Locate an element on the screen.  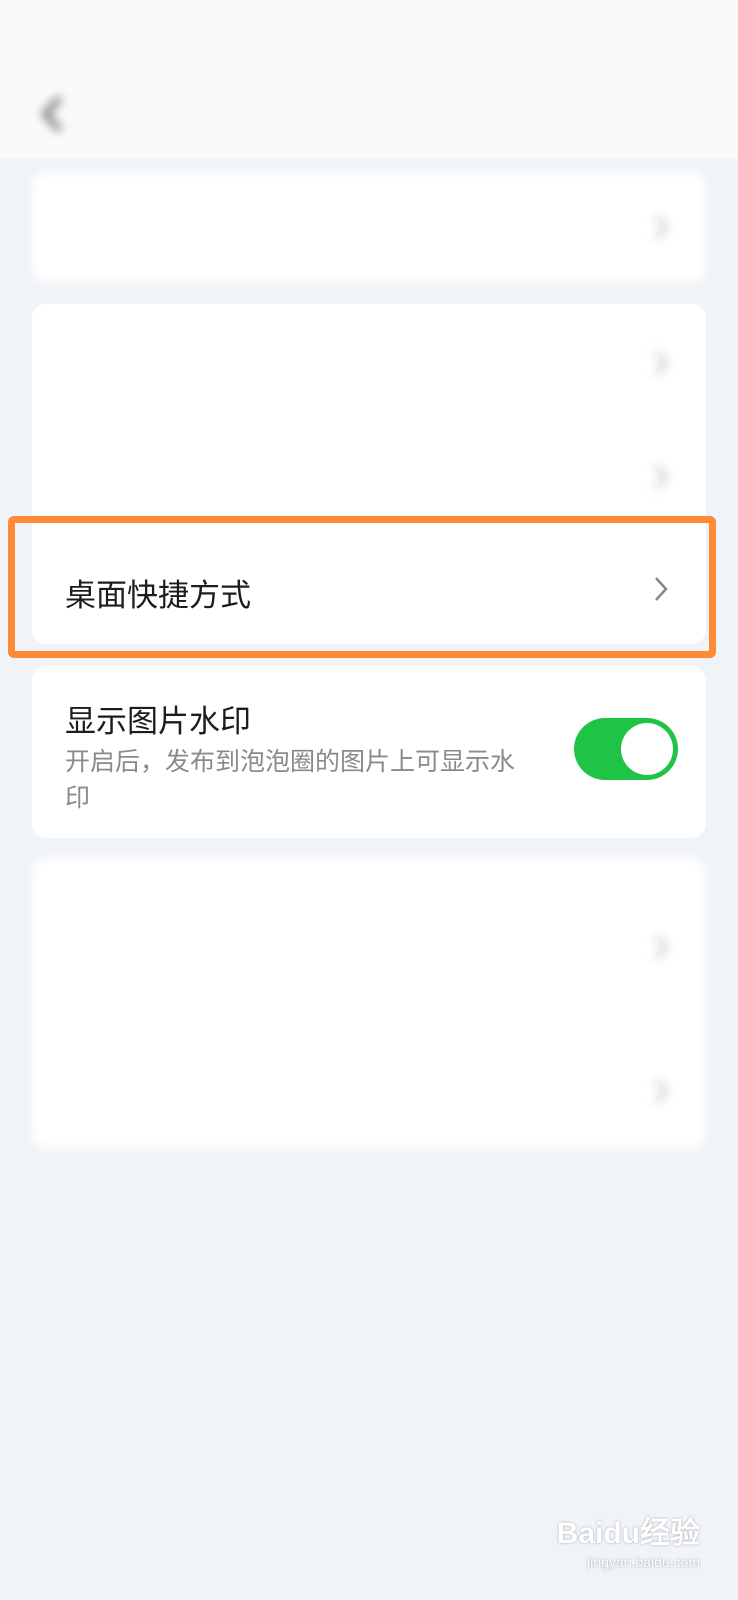
settings-card-3: 显示图片水印 开启后，发布到泡泡圈的图片上可显示水印 is located at coordinates (369, 752).